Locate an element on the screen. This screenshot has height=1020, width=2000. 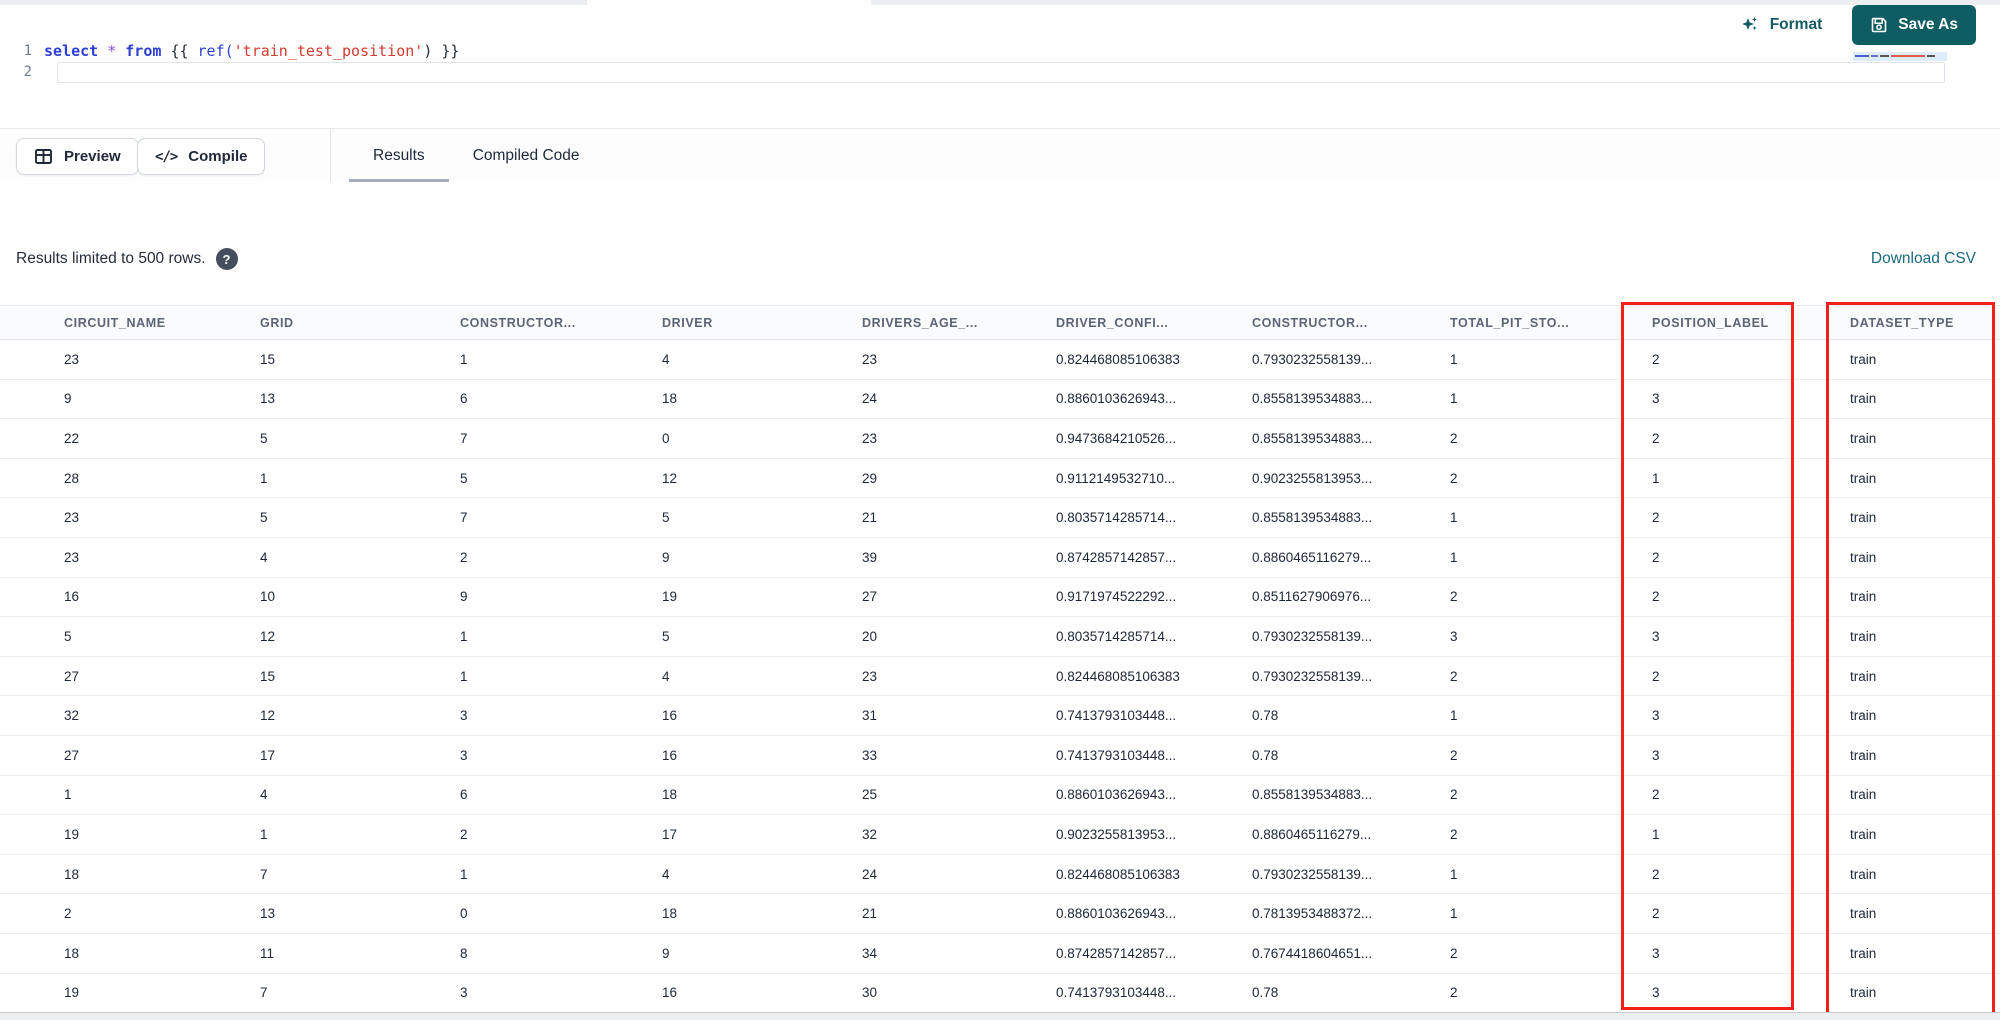
bottom-scrollbar-track is located at coordinates (1000, 1016).